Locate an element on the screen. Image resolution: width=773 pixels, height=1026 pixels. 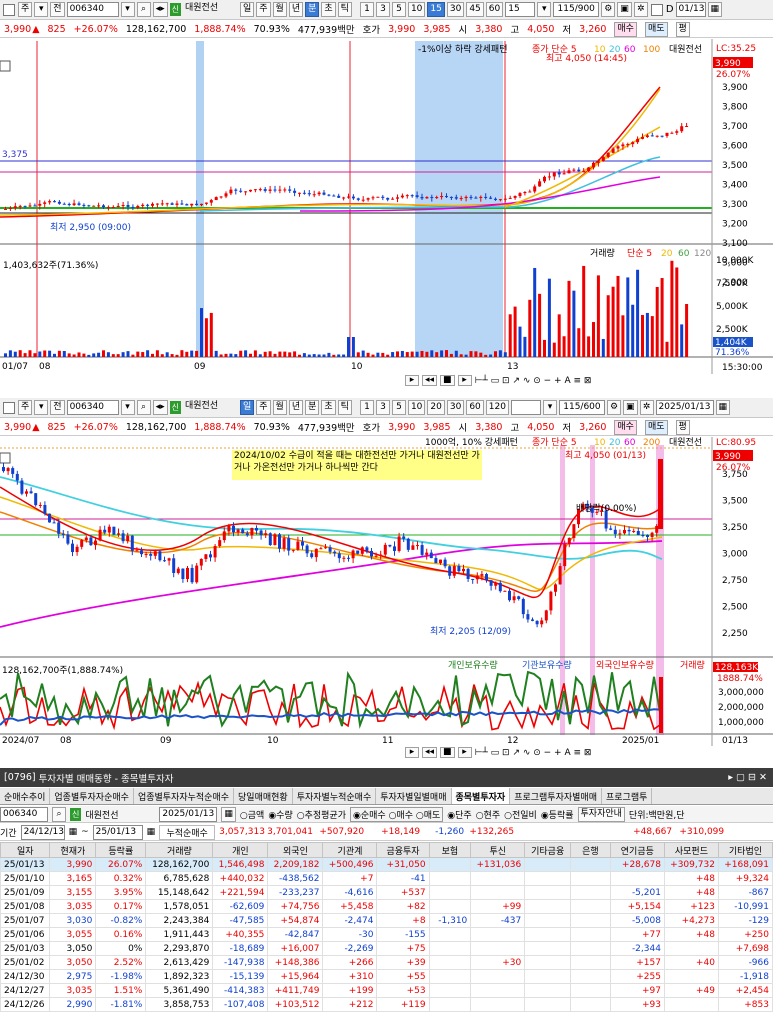
gear-icon: ✲ is located at coordinates (646, 407).